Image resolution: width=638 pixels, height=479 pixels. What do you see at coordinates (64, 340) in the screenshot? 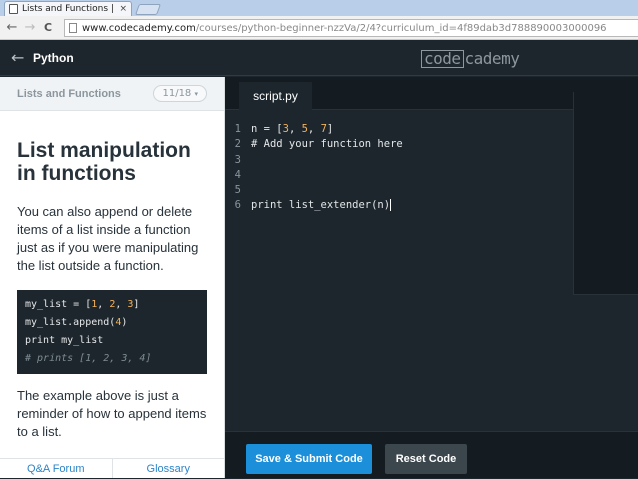
I see `code-example-line: print my_list` at bounding box center [64, 340].